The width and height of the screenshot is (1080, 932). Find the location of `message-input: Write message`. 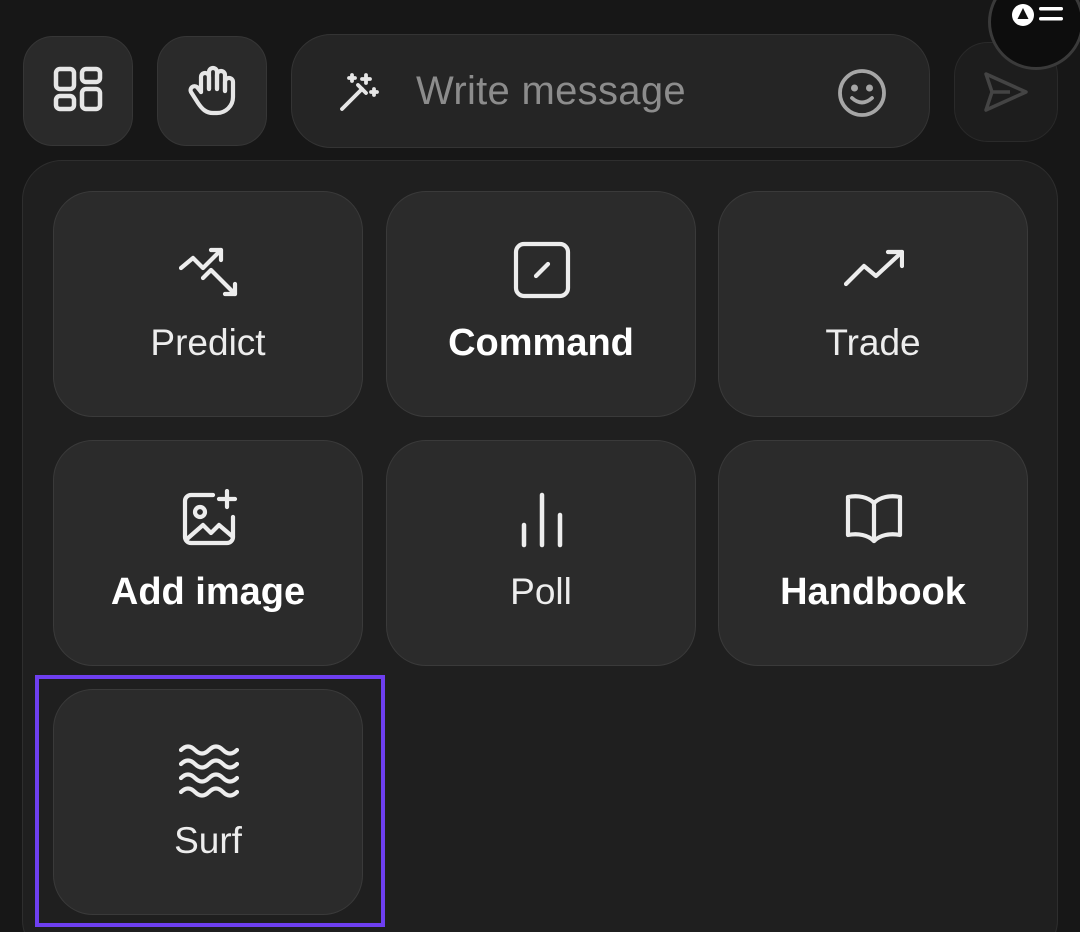

message-input: Write message is located at coordinates (551, 91).